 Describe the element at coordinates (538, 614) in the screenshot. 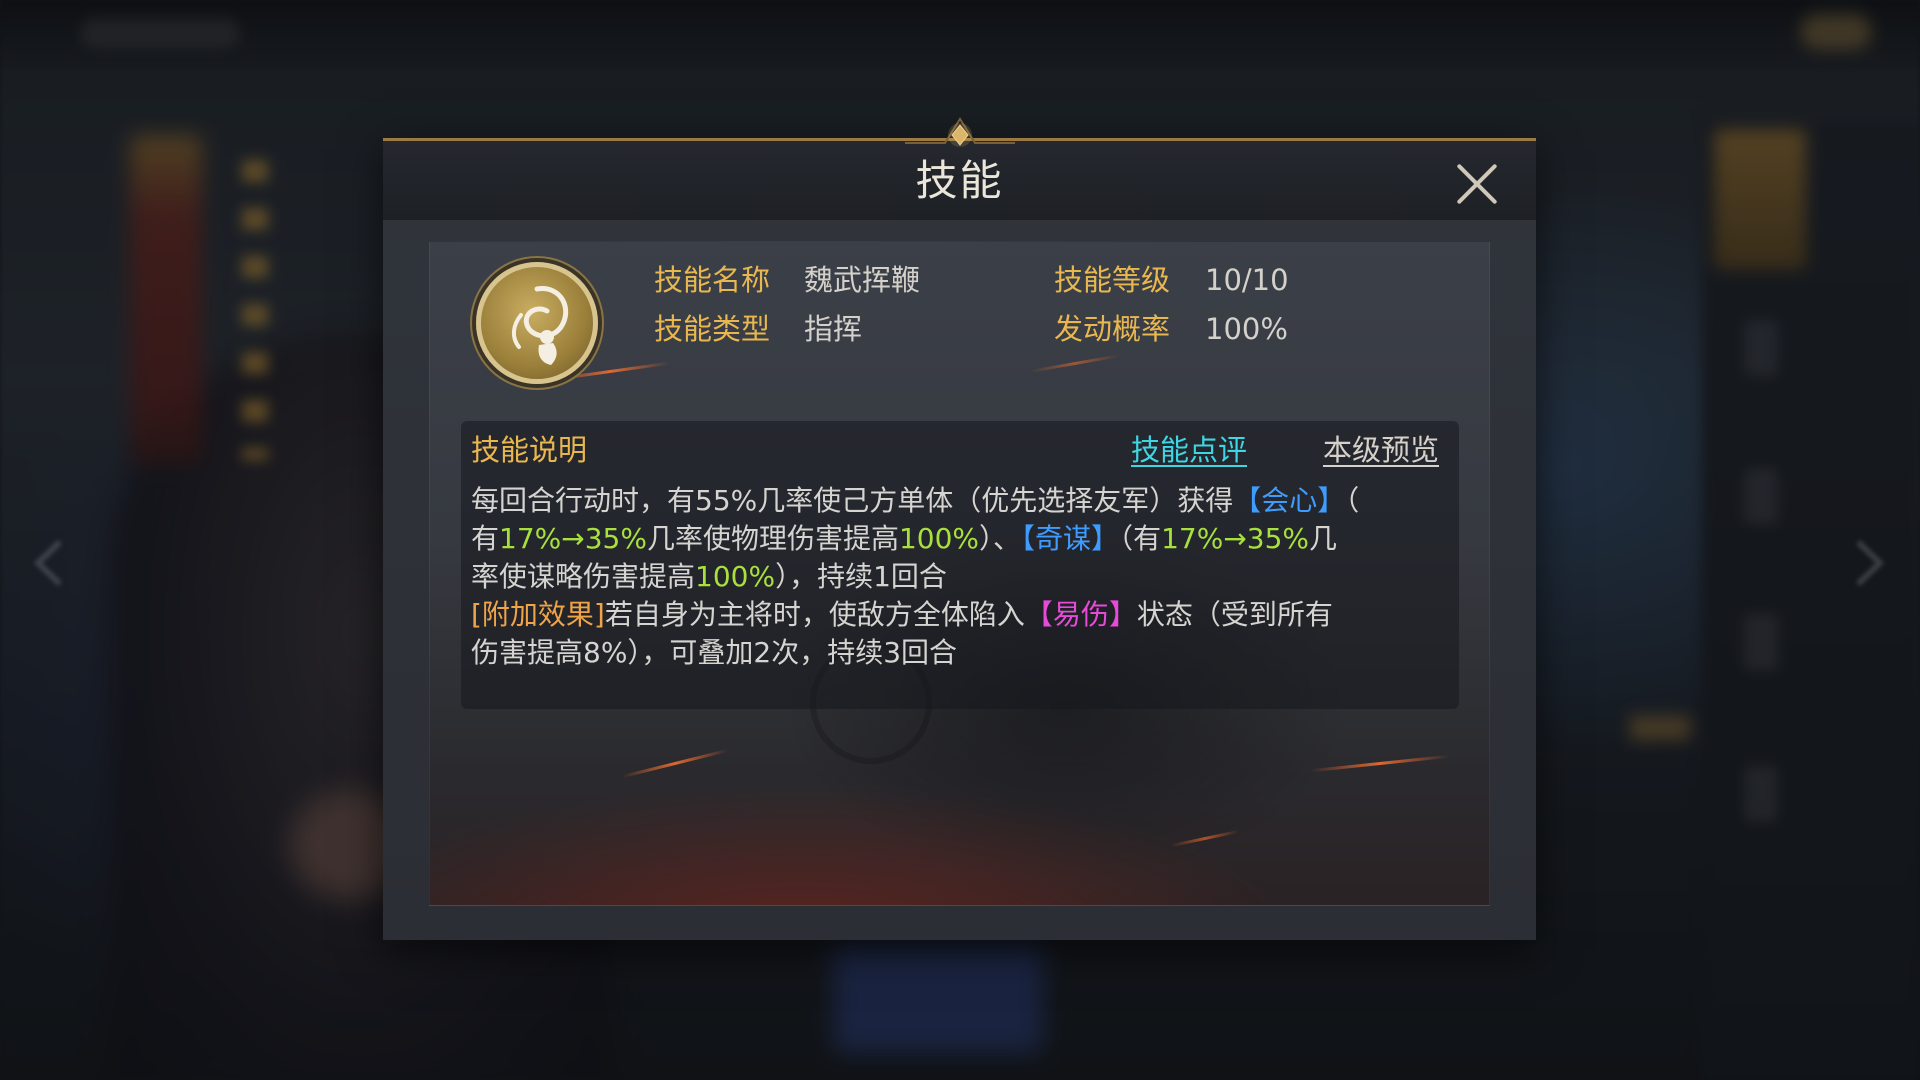

I see `extra-effect-tag: [附加效果]` at that location.